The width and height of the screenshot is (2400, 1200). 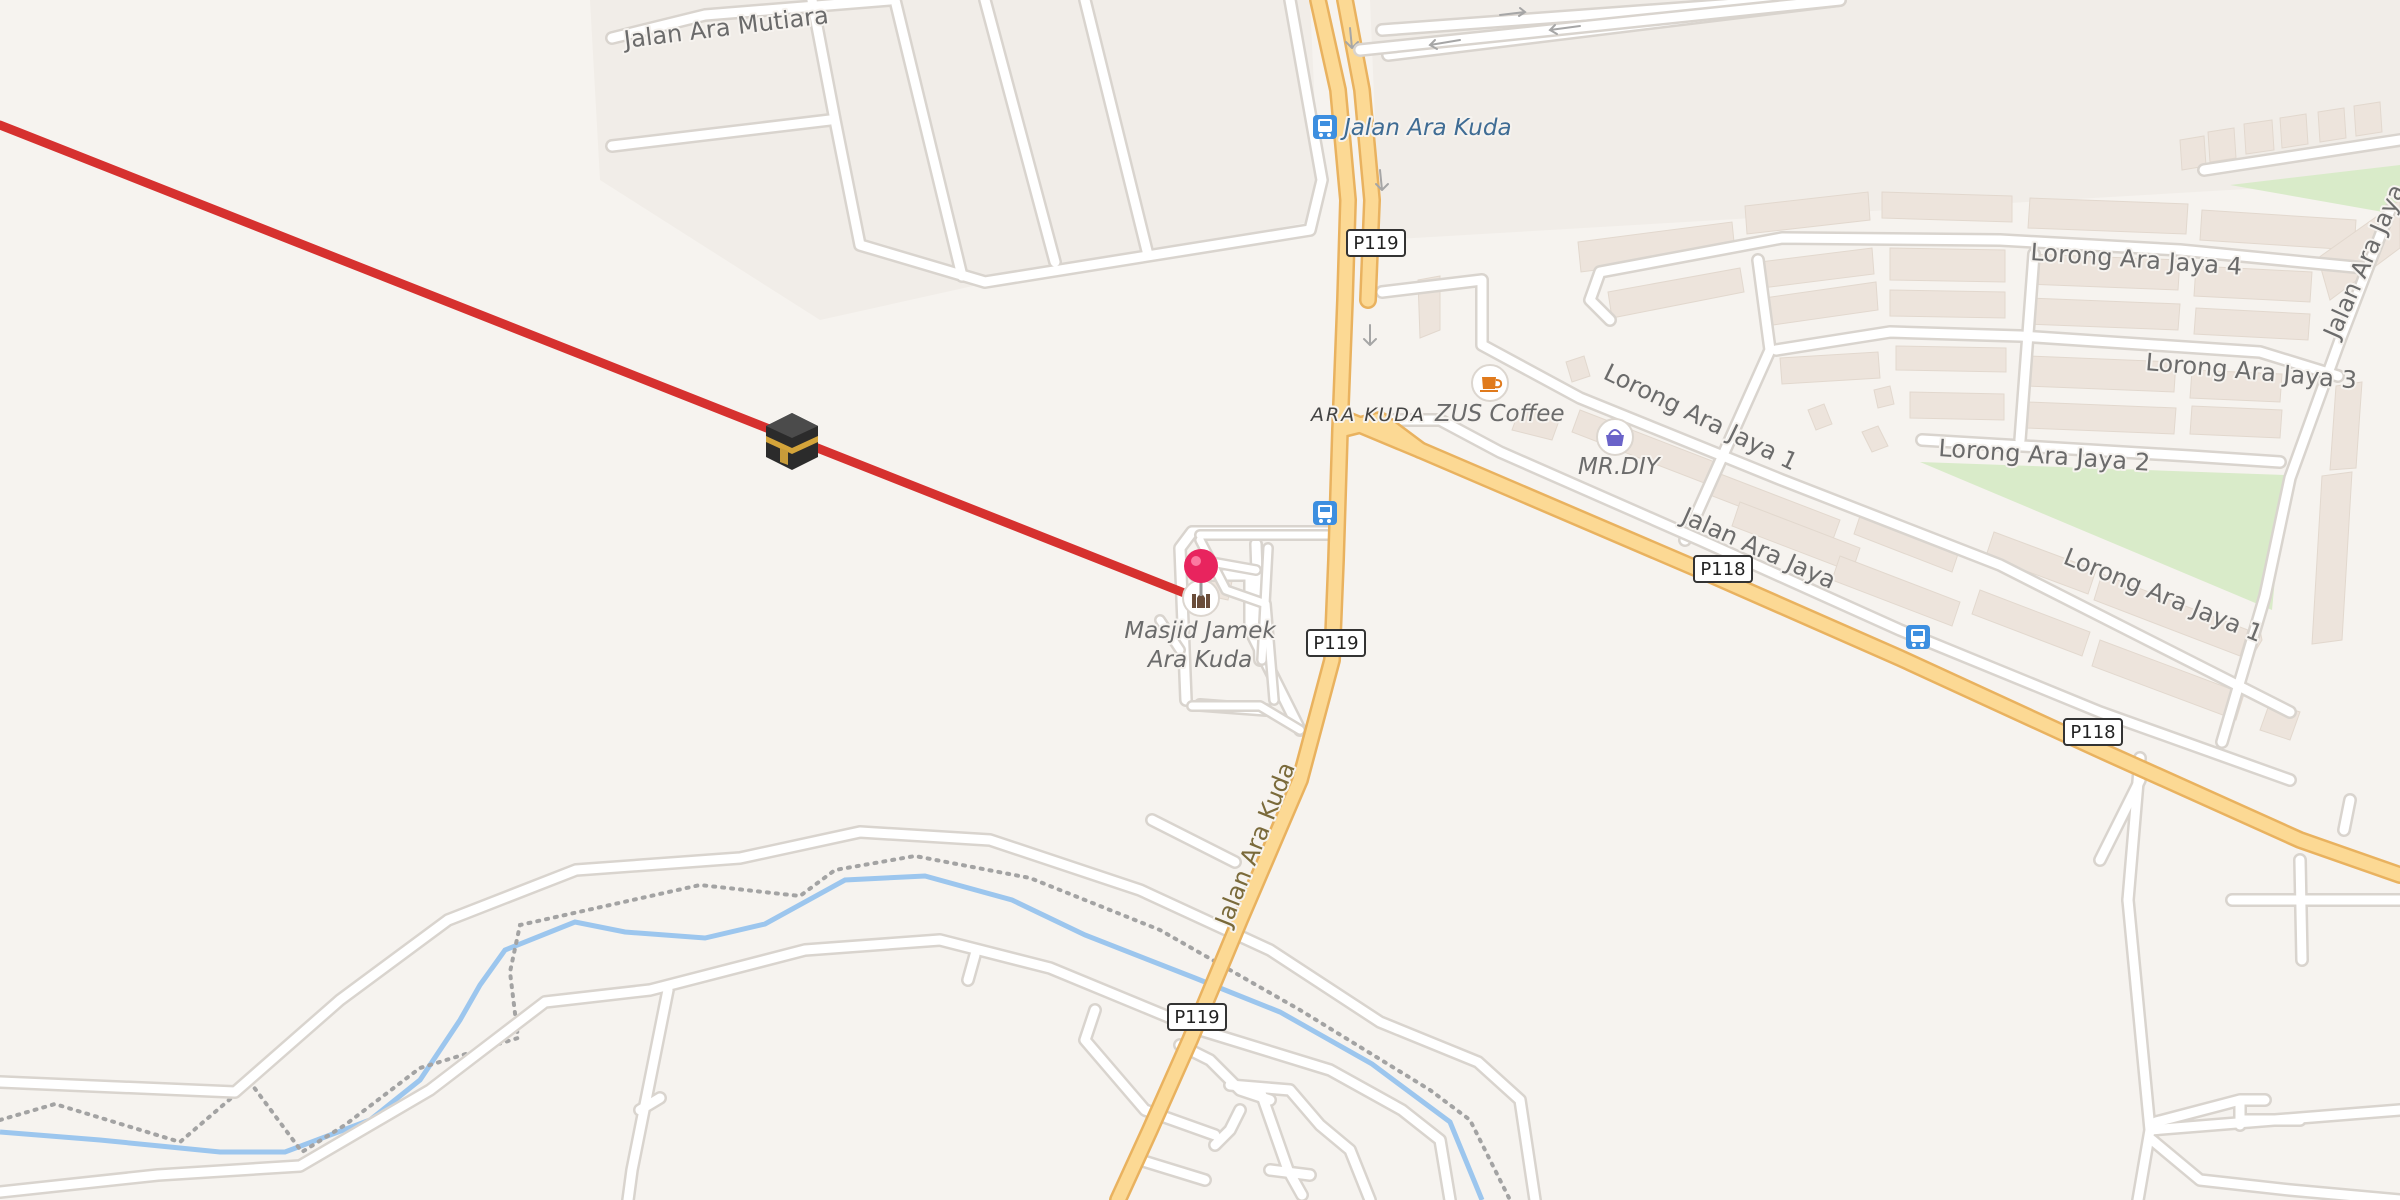 What do you see at coordinates (1426, 128) in the screenshot?
I see `bus-stop-label: Jalan Ara Kuda` at bounding box center [1426, 128].